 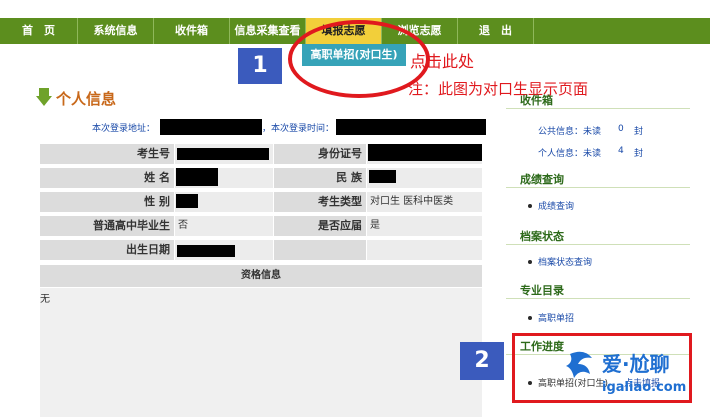 What do you see at coordinates (44, 97) in the screenshot?
I see `pin-icon` at bounding box center [44, 97].